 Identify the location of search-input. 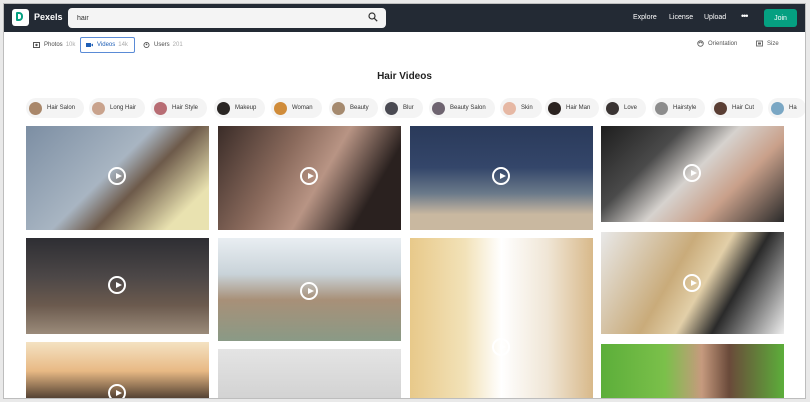
(227, 18).